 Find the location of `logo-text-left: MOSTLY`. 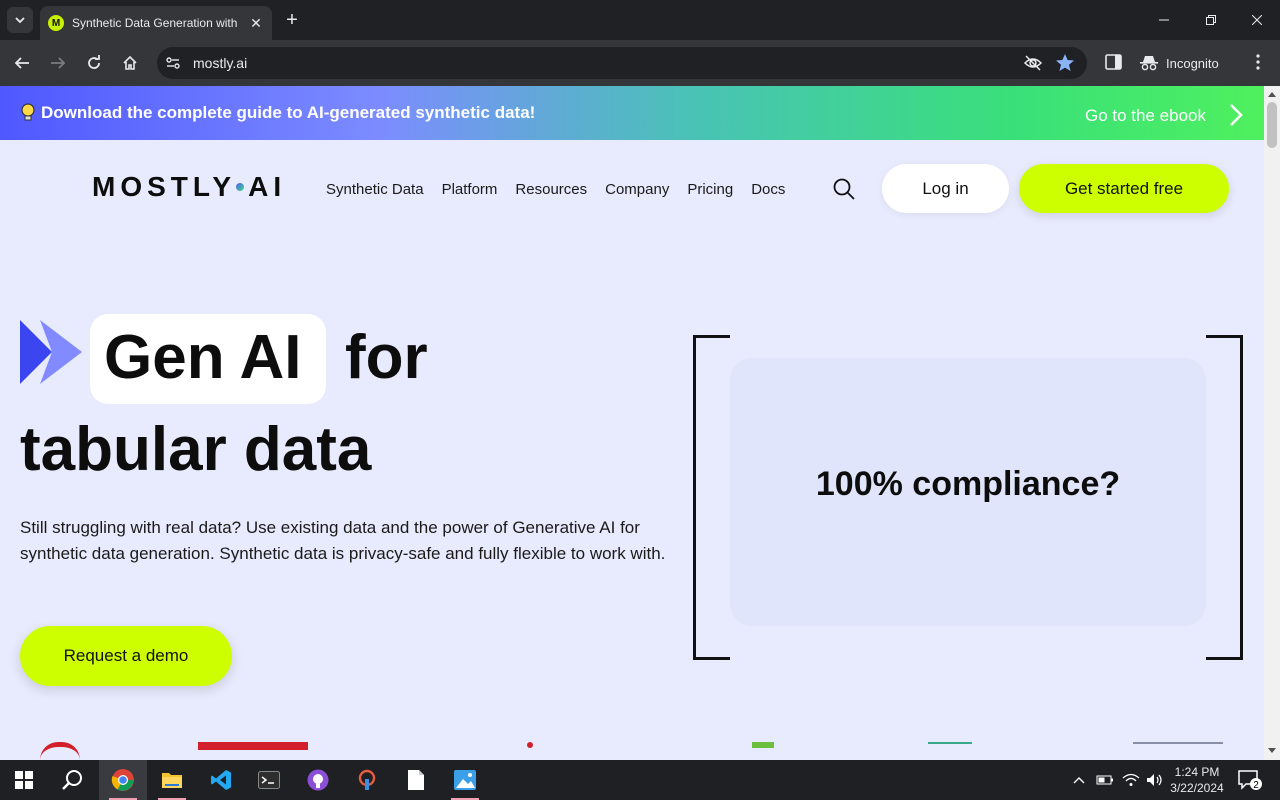

logo-text-left: MOSTLY is located at coordinates (164, 186).